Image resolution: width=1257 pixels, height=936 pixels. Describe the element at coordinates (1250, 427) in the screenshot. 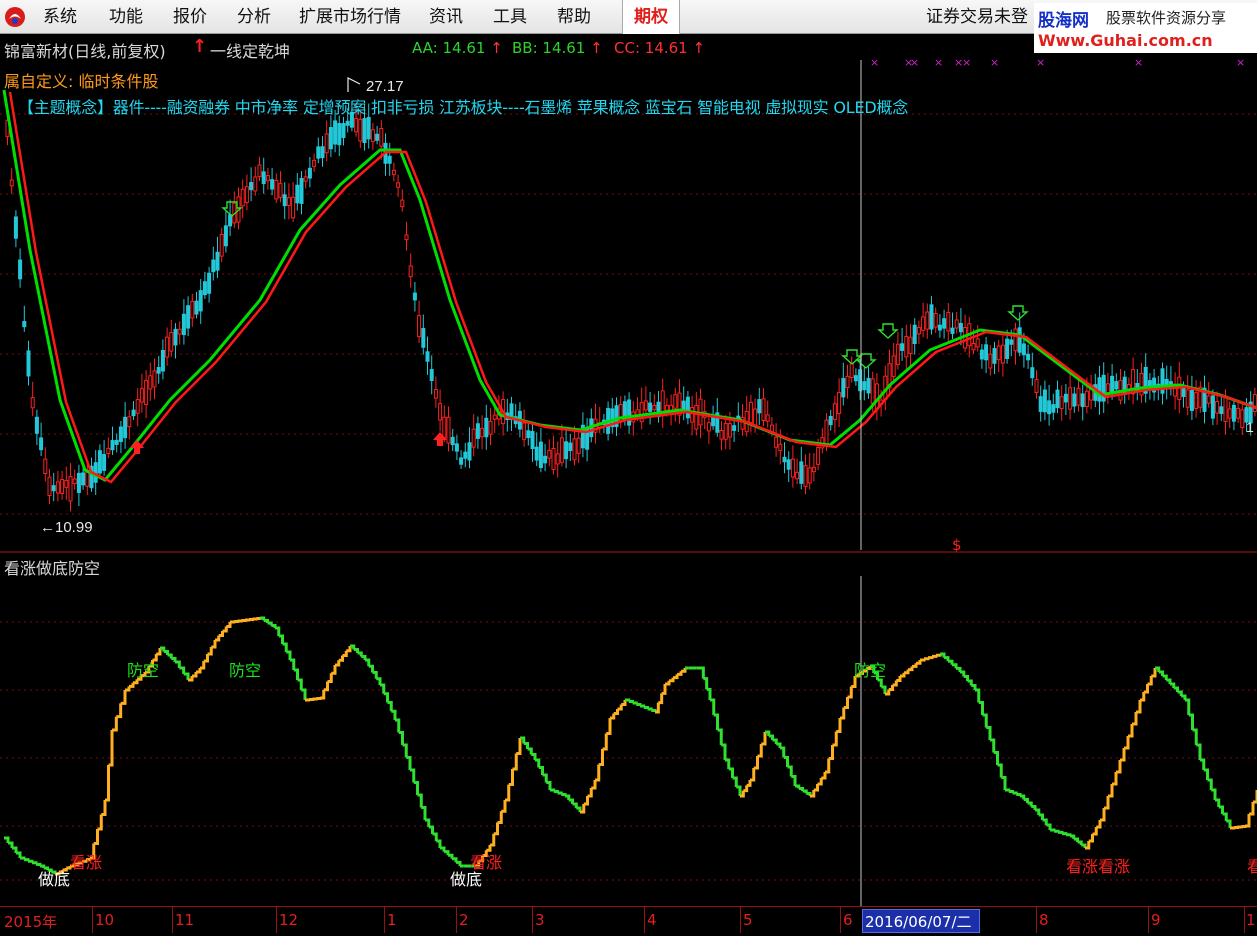

I see `right-edge-price-label: 1` at that location.